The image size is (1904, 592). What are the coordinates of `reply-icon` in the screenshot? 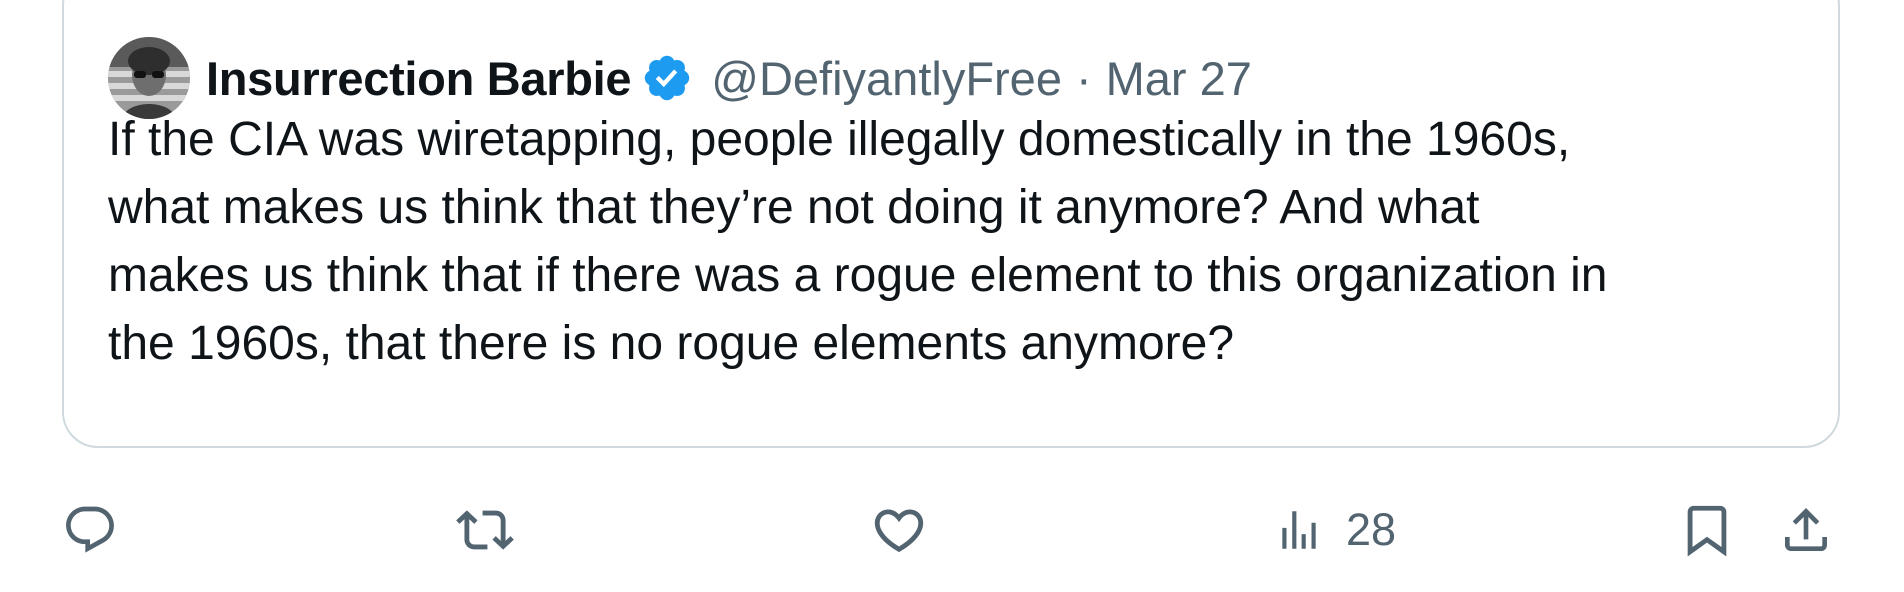 It's located at (90, 530).